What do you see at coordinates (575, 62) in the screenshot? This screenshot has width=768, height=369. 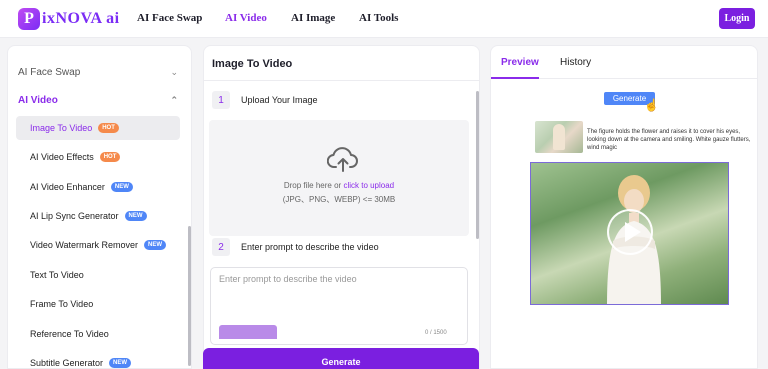 I see `tab-history: History` at bounding box center [575, 62].